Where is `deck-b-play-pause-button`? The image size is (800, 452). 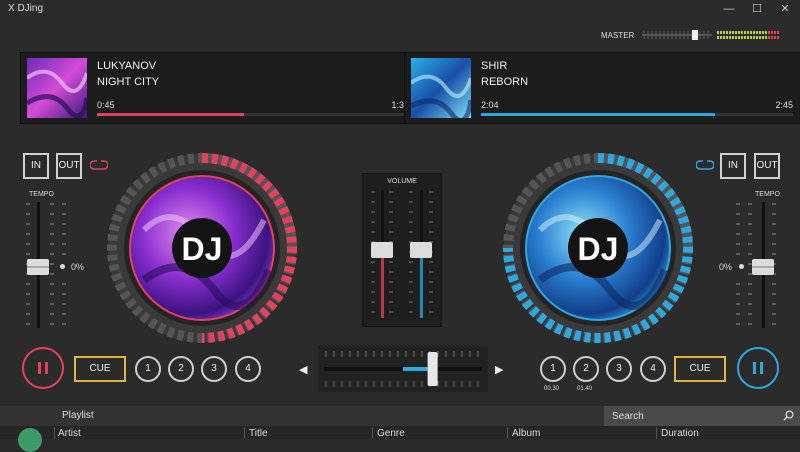
deck-b-play-pause-button is located at coordinates (758, 368).